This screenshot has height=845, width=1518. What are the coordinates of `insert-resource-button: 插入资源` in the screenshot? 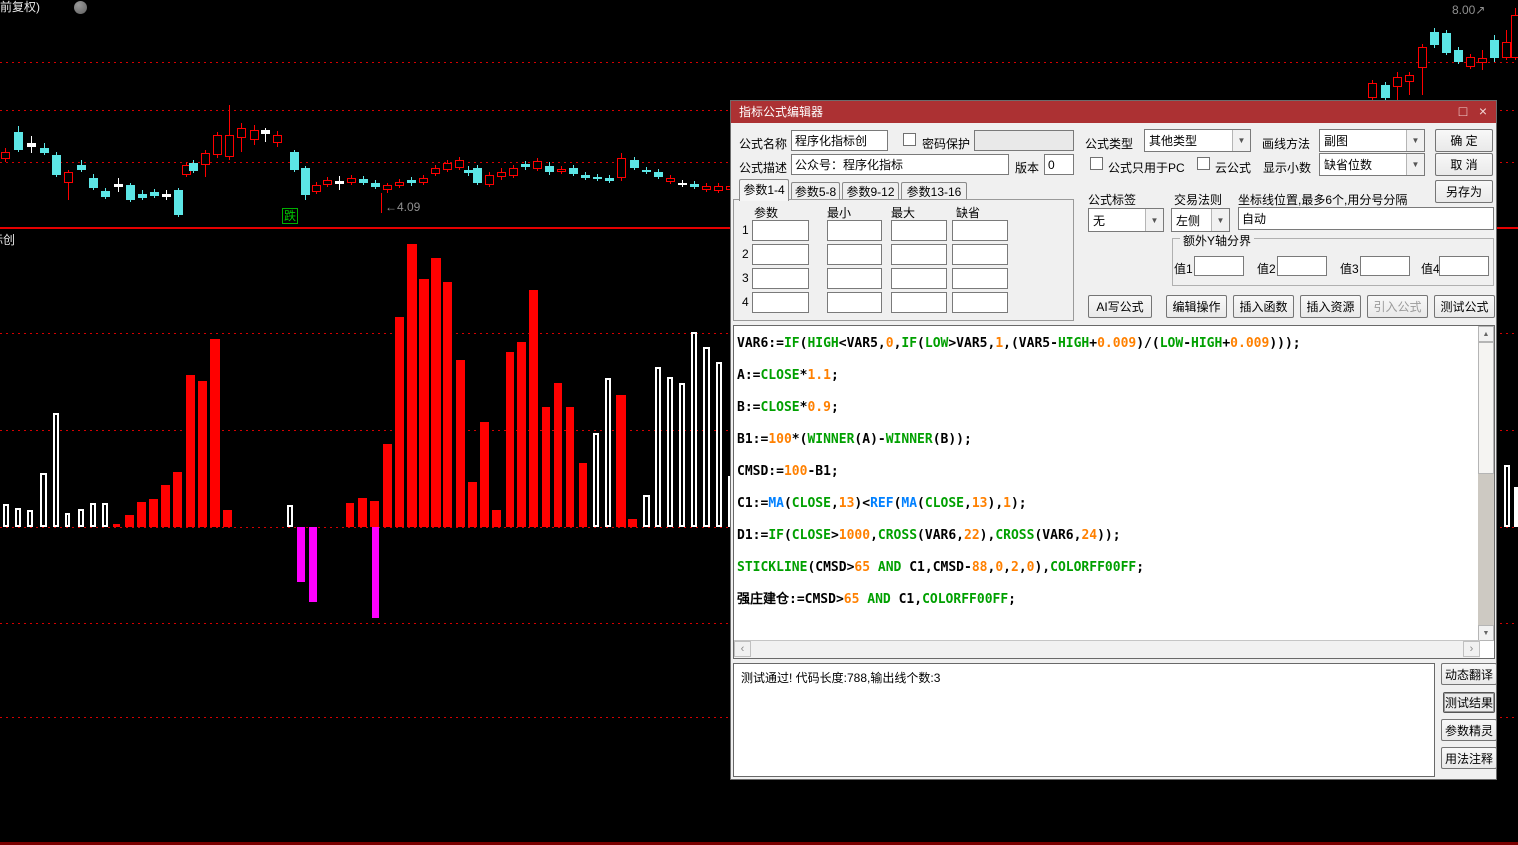 It's located at (1330, 306).